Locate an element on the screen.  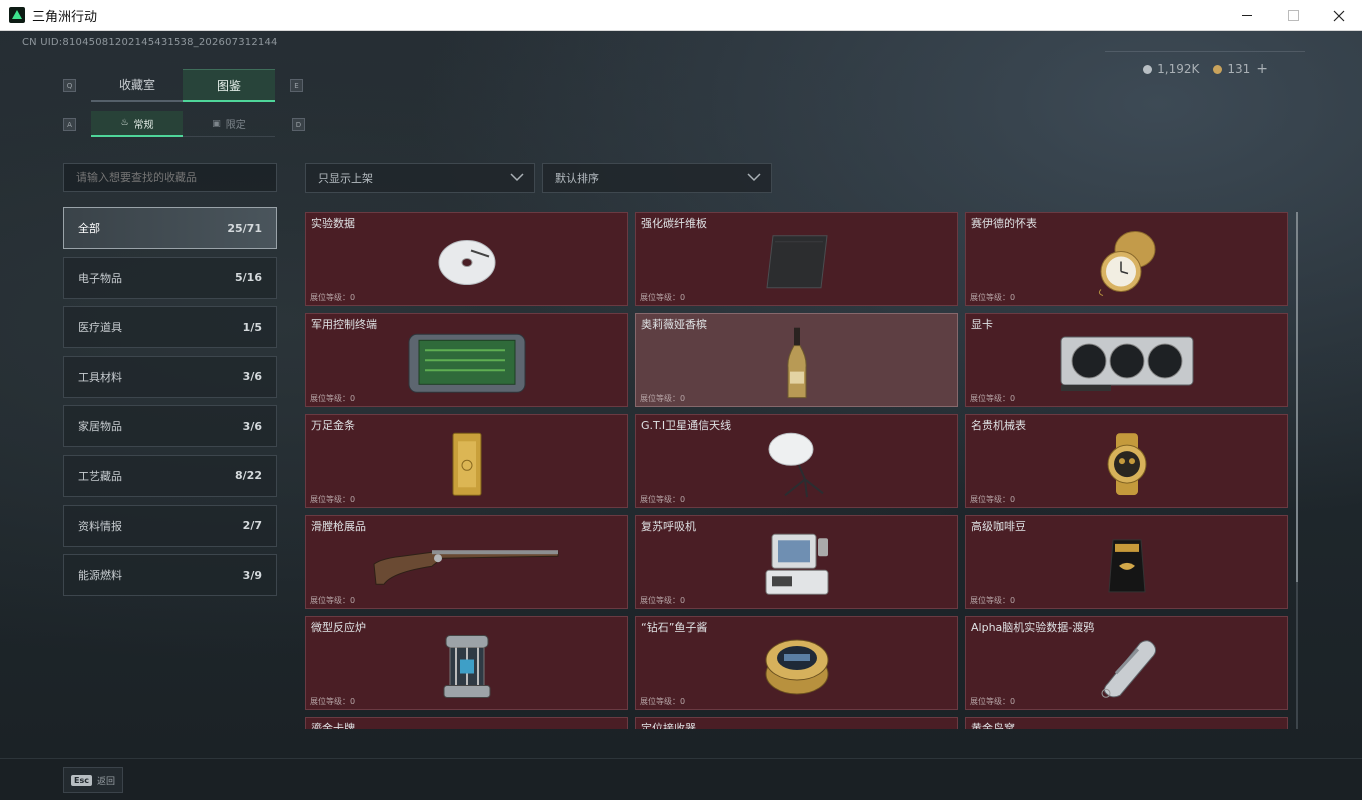
window-title: 三角洲行动 is located at coordinates (65, 17).